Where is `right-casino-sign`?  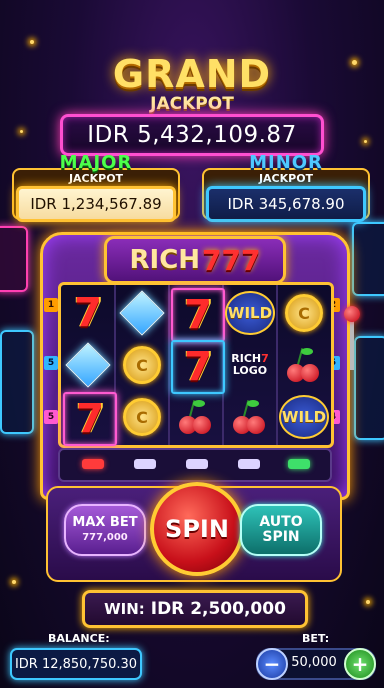 right-casino-sign is located at coordinates (368, 259).